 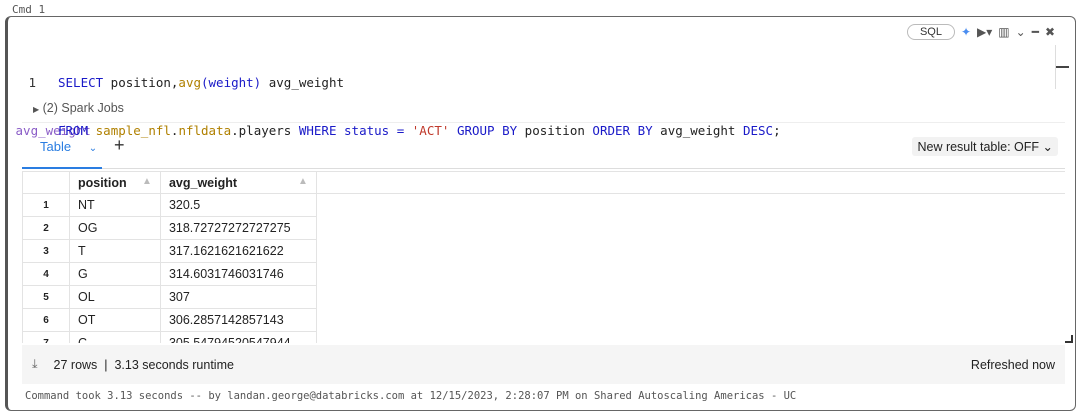 I want to click on table-row: 6 OT 306.2857142857143, so click(x=544, y=320).